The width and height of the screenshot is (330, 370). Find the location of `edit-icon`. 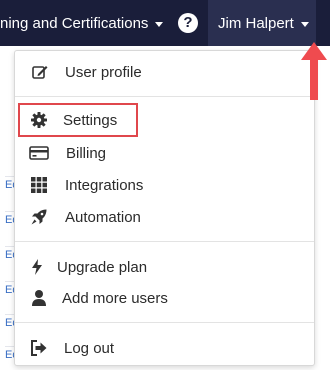

edit-icon is located at coordinates (40, 72).